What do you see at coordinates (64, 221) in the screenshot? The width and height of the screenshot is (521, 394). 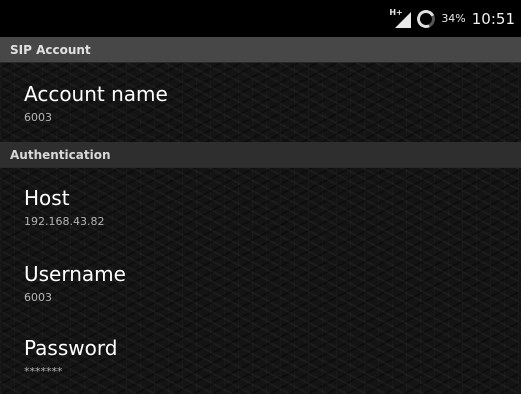 I see `pref-summary: 192.168.43.82` at bounding box center [64, 221].